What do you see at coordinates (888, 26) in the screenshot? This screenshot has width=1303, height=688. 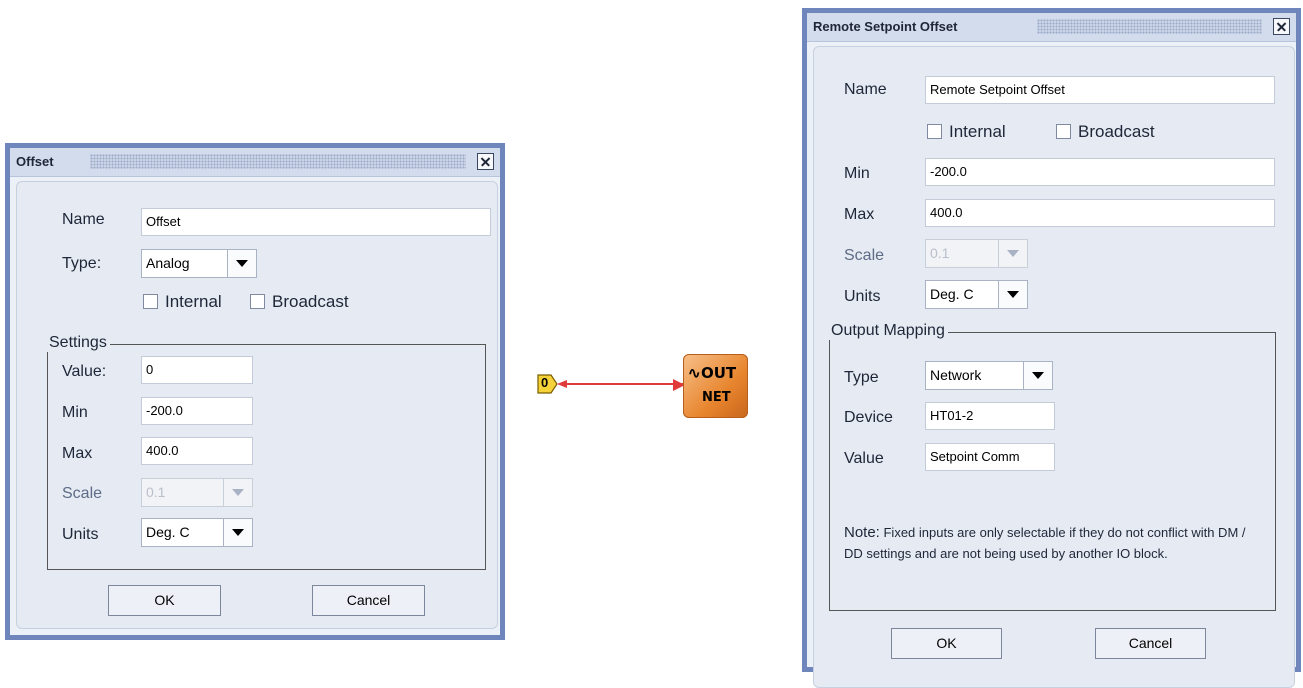 I see `remote-title: Remote Setpoint Offset` at bounding box center [888, 26].